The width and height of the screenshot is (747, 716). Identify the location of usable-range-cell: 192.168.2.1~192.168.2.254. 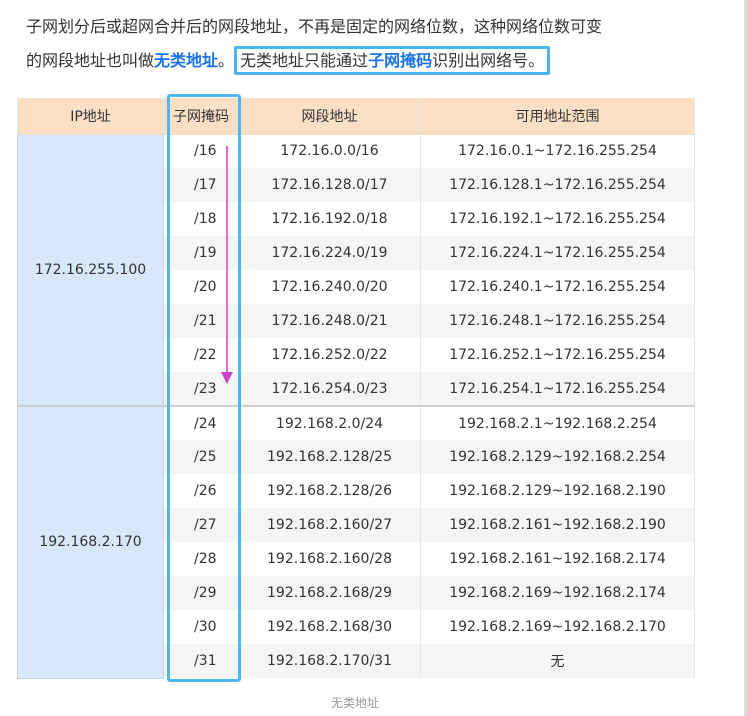
(557, 422).